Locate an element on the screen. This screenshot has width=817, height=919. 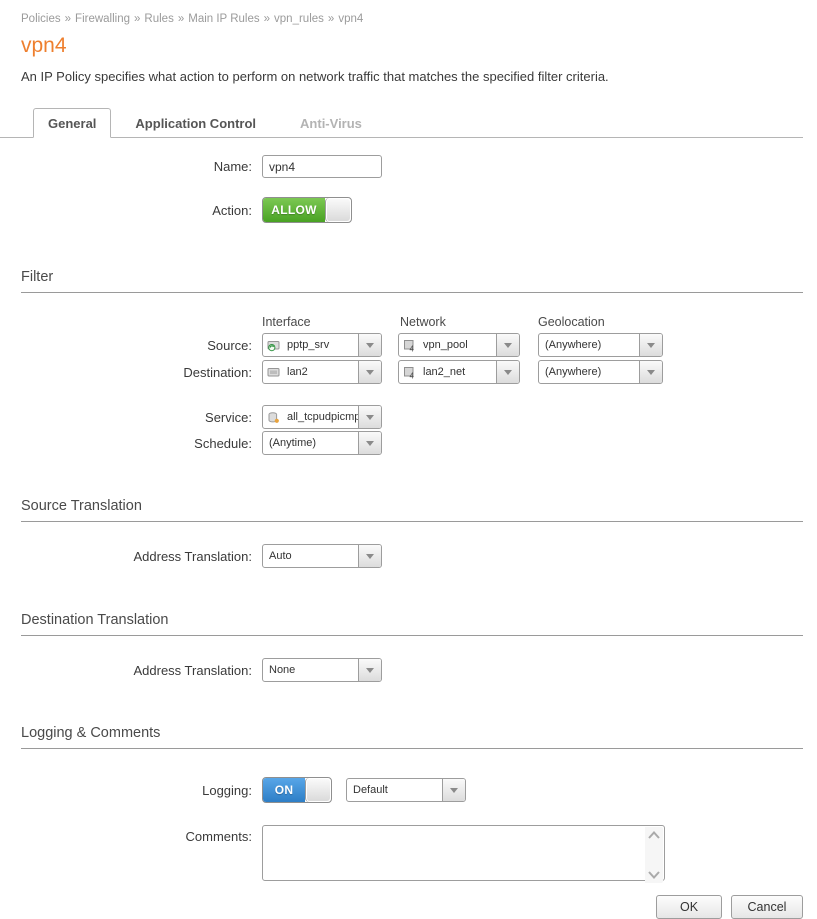
logging-comments-heading: Logging & Comments is located at coordinates (412, 737).